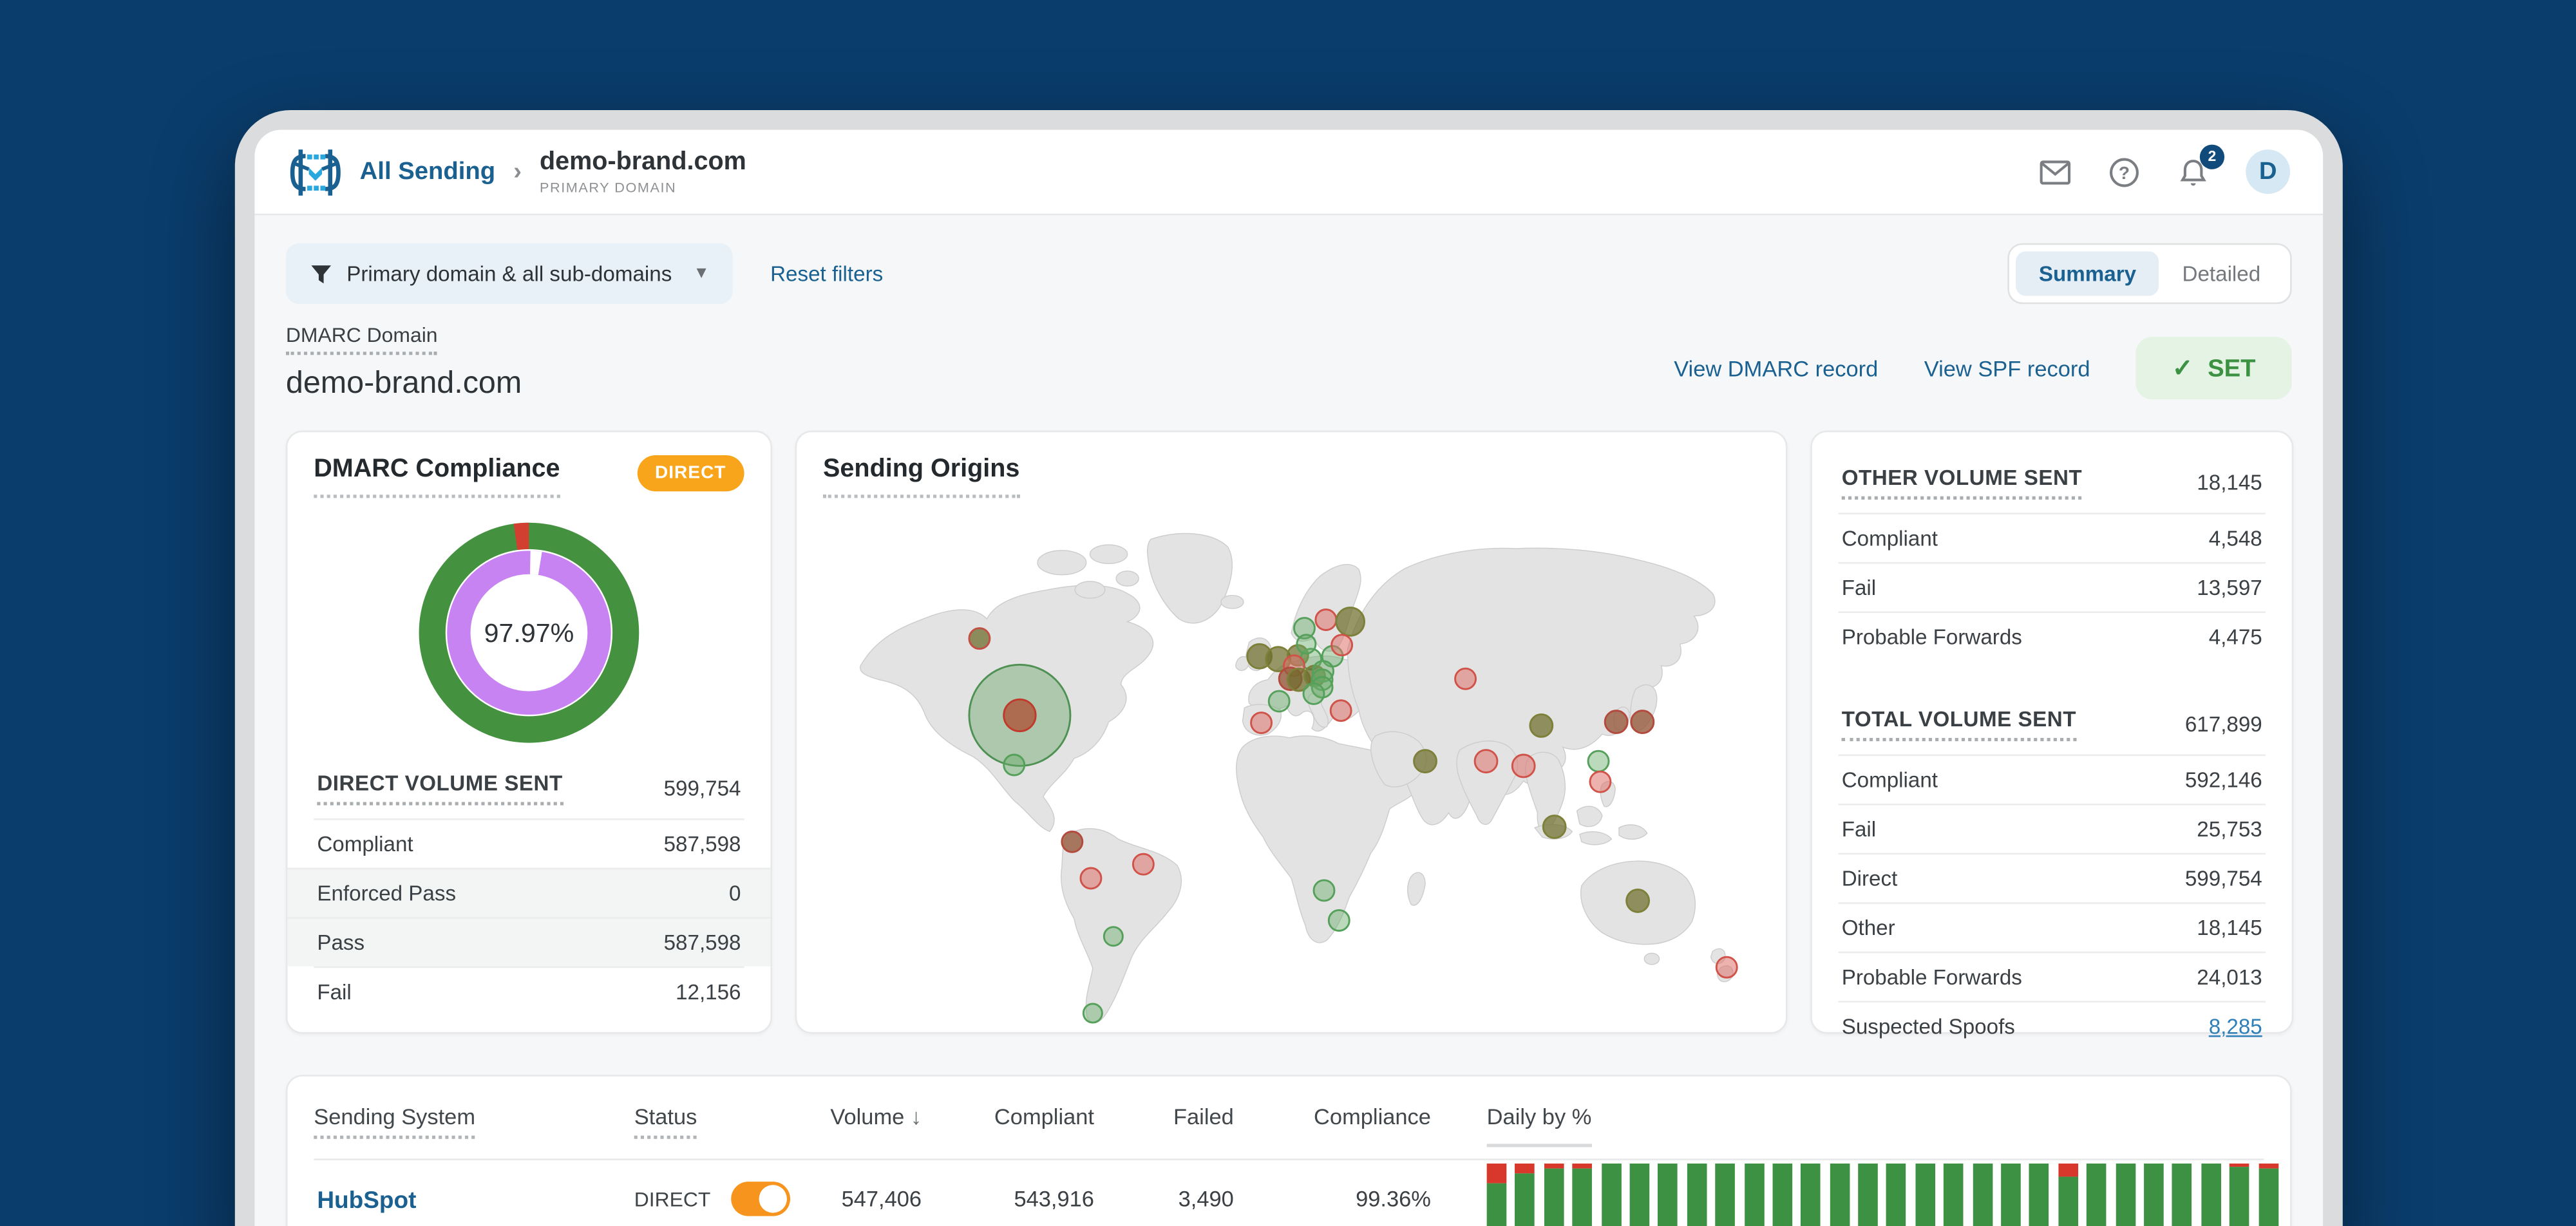 This screenshot has height=1226, width=2576. I want to click on tab-detailed: Detailed, so click(2221, 273).